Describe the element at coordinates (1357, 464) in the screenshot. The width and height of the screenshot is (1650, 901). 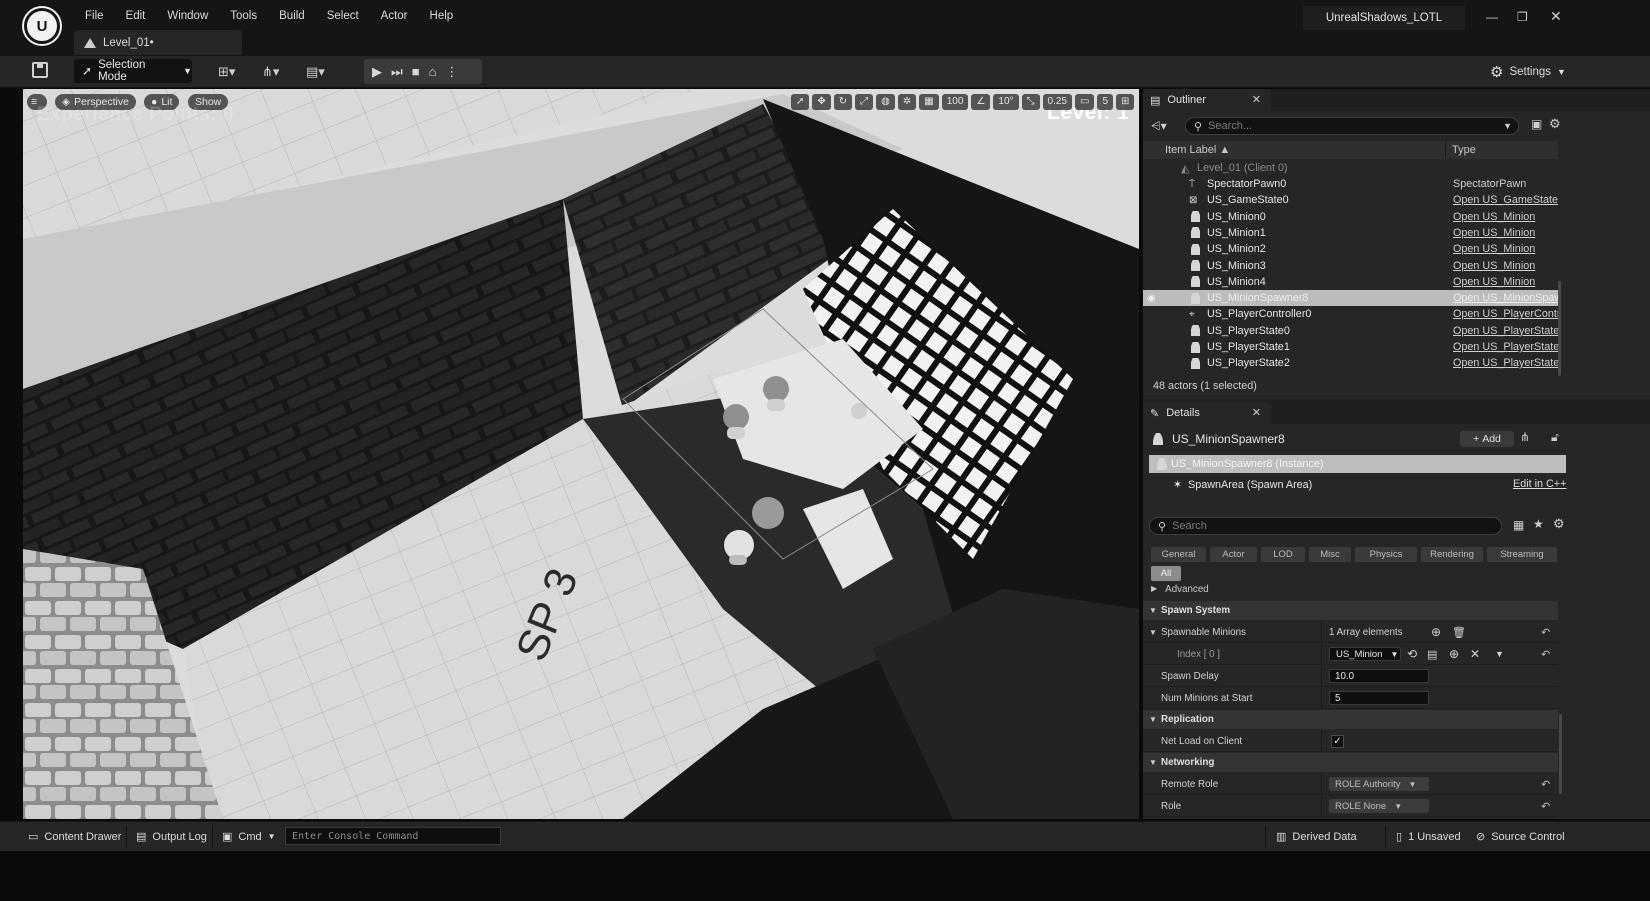
I see `instance-row: US_MinionSpawner8 (Instance)` at that location.